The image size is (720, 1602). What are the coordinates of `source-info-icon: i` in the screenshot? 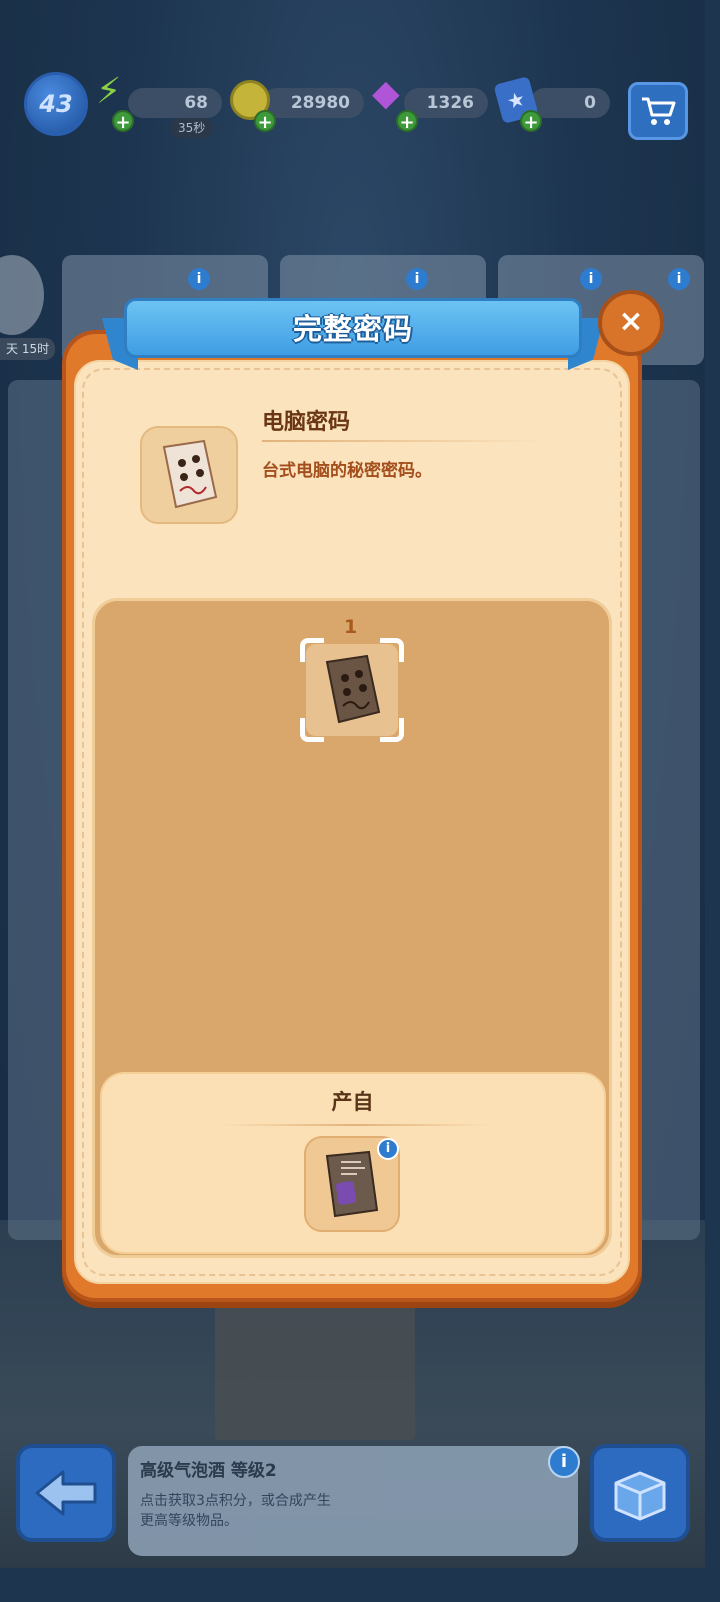 It's located at (388, 1149).